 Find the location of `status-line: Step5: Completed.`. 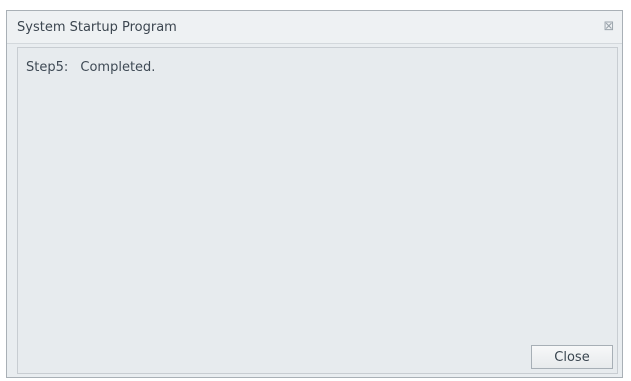

status-line: Step5: Completed. is located at coordinates (90, 67).